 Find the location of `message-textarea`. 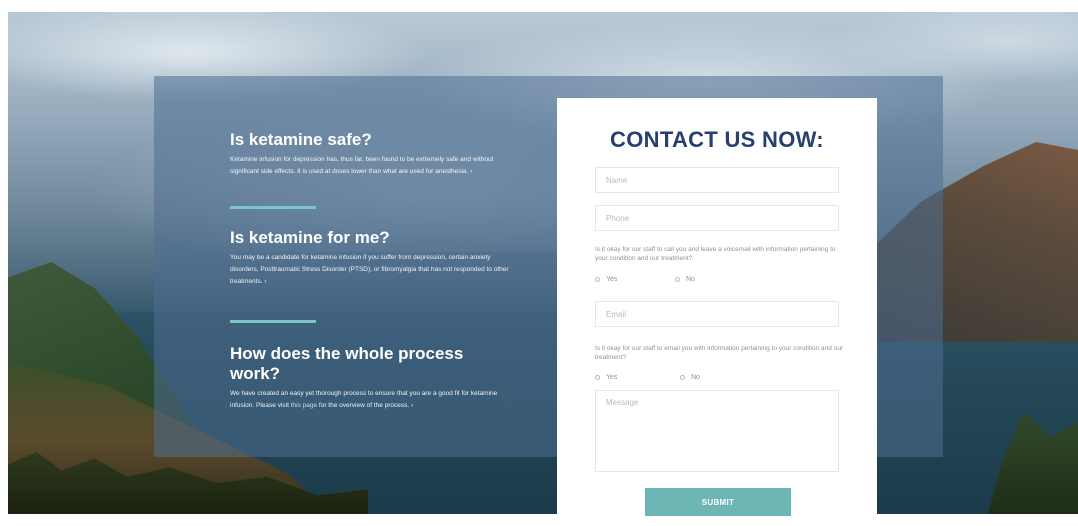

message-textarea is located at coordinates (717, 431).